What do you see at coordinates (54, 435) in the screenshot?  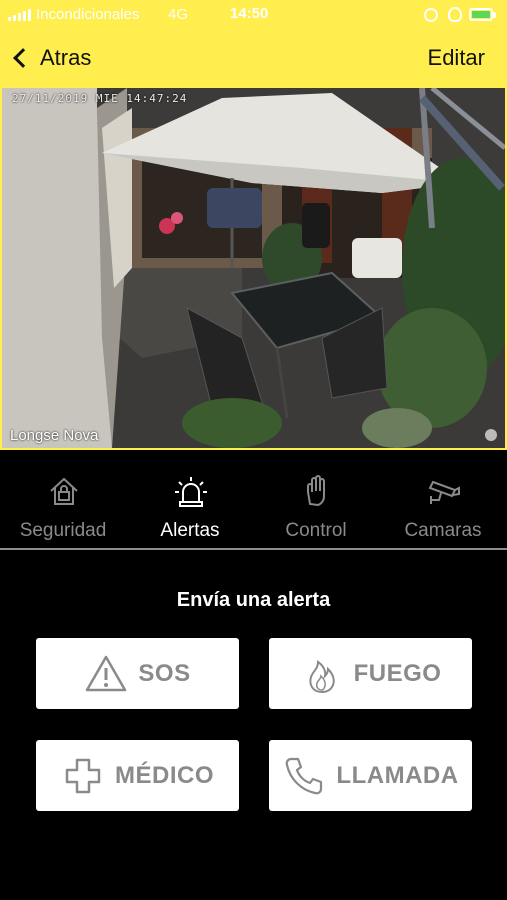 I see `camera-name: Longse Nova` at bounding box center [54, 435].